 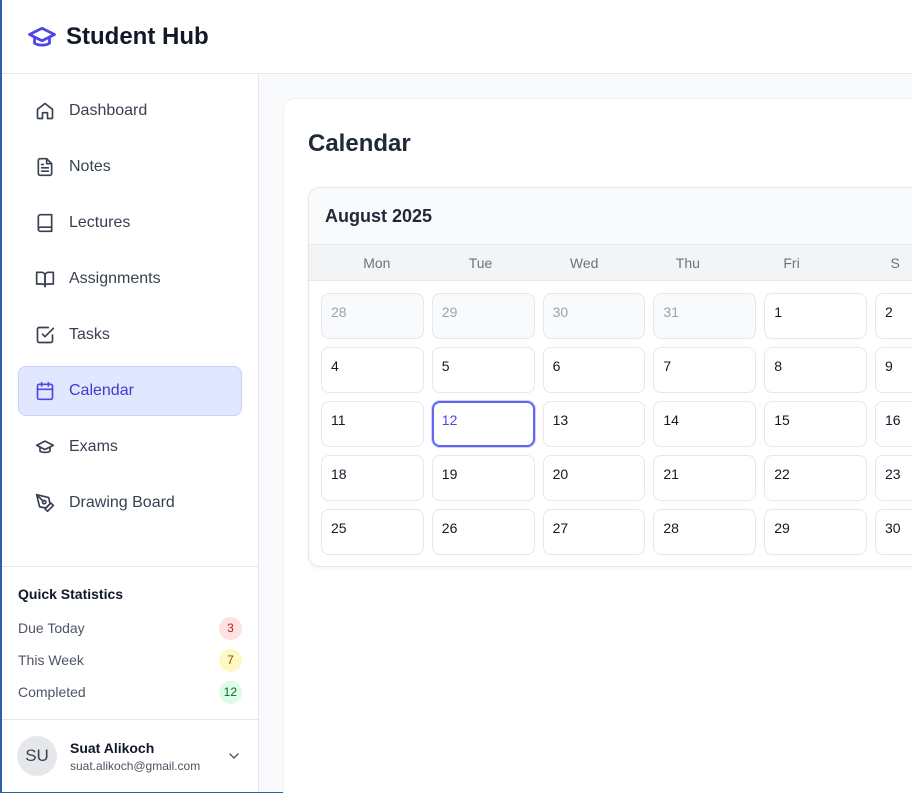 I want to click on sidebar-item-assignments: Assignments, so click(x=130, y=279).